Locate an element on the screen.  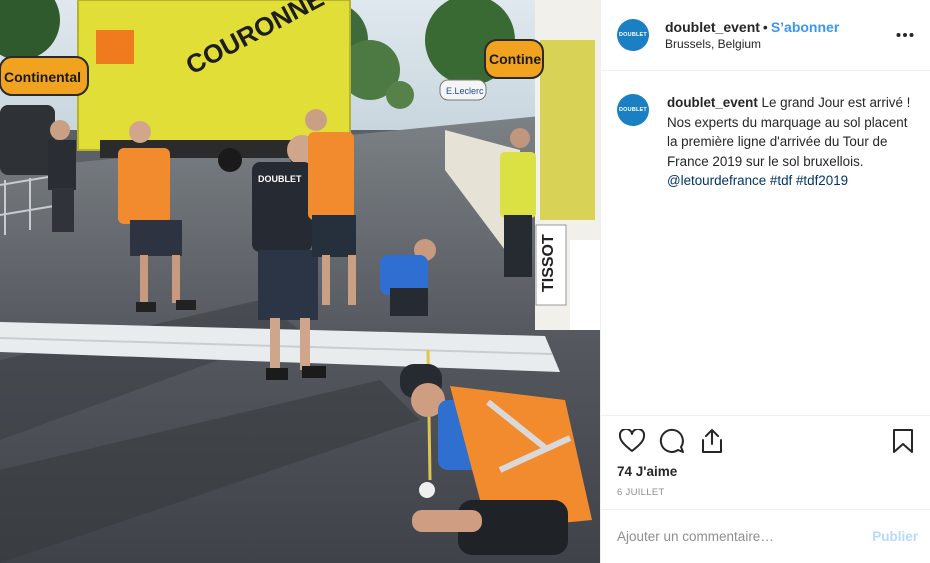
caption-avatar: DOUBLET is located at coordinates (633, 110).